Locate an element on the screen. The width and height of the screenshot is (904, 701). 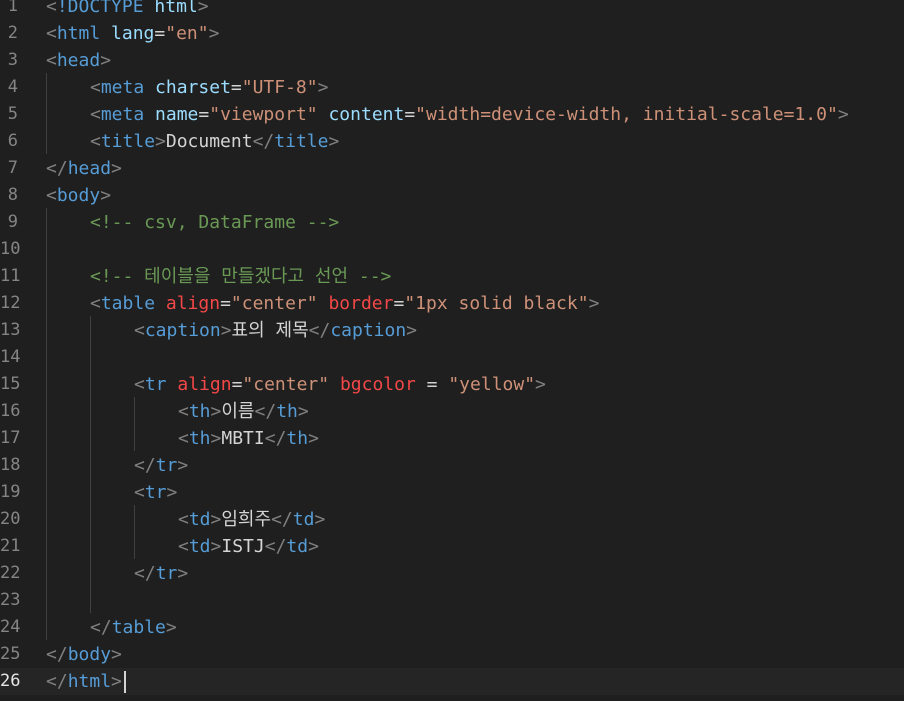
code-token: 임희주 is located at coordinates (246, 519).